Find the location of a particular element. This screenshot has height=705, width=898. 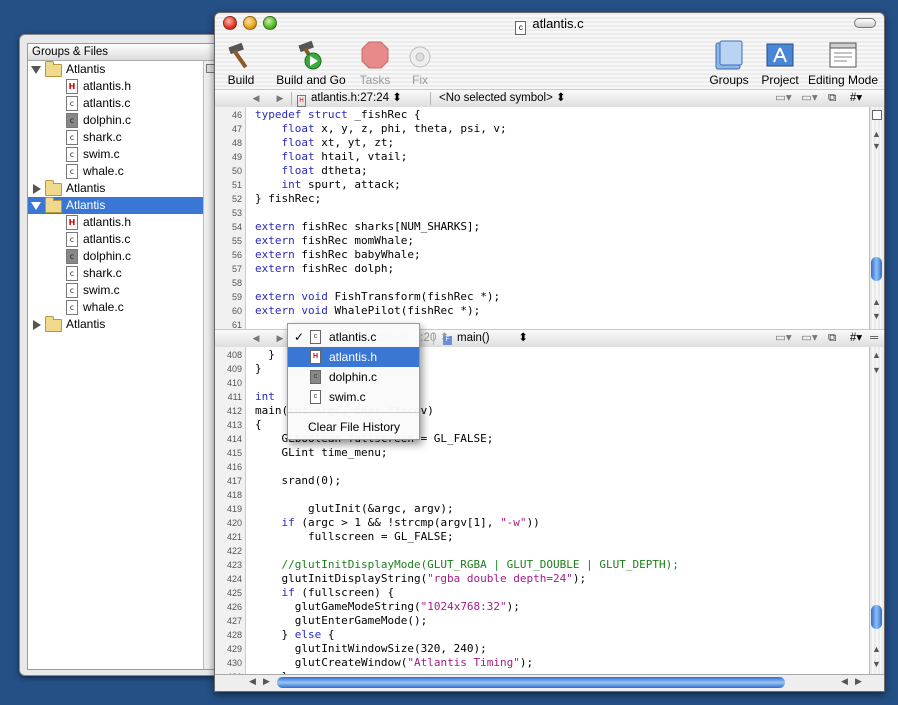

code-line: 50 float dtheta; is located at coordinates (542, 171).